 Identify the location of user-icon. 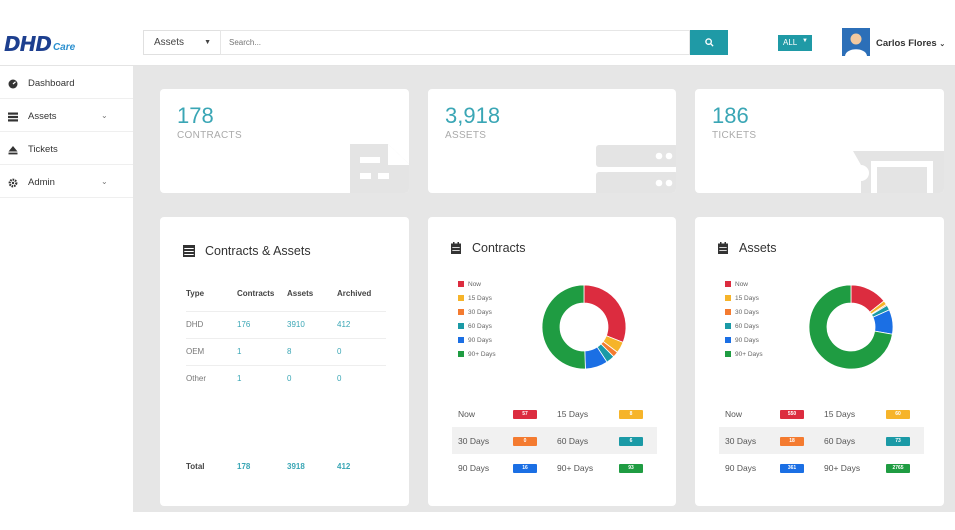
(856, 42).